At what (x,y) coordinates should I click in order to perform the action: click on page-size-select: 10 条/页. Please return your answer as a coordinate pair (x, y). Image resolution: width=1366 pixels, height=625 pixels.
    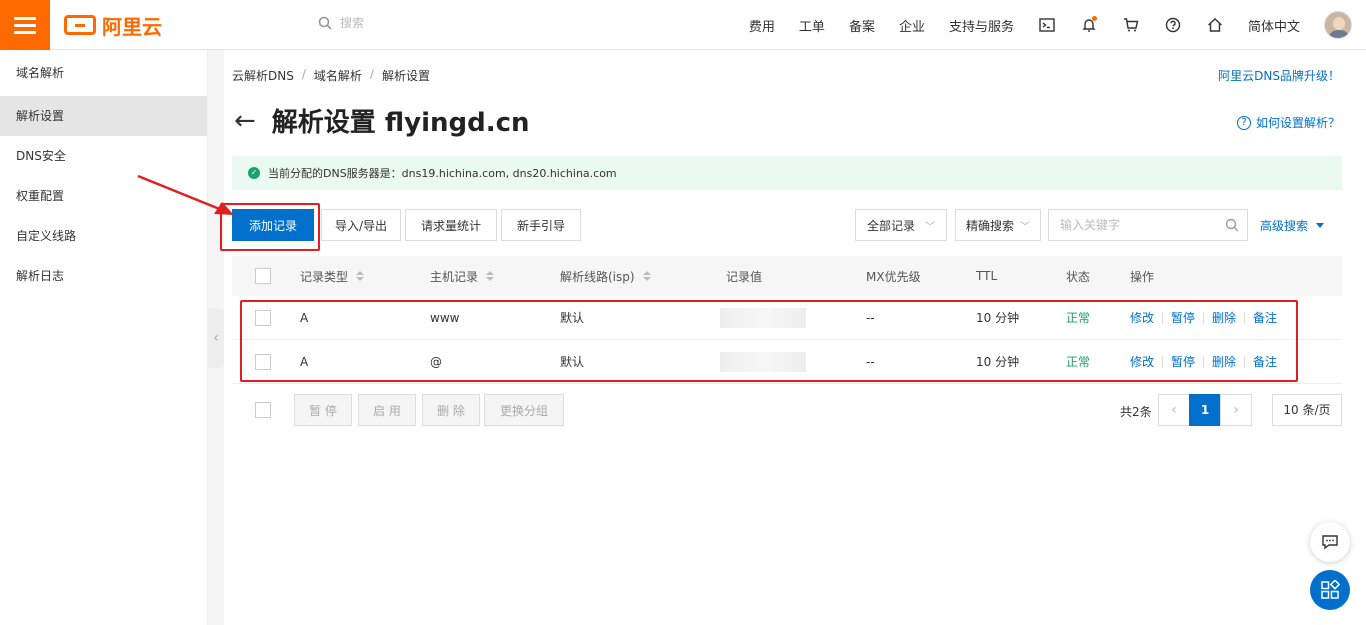
    Looking at the image, I should click on (1307, 410).